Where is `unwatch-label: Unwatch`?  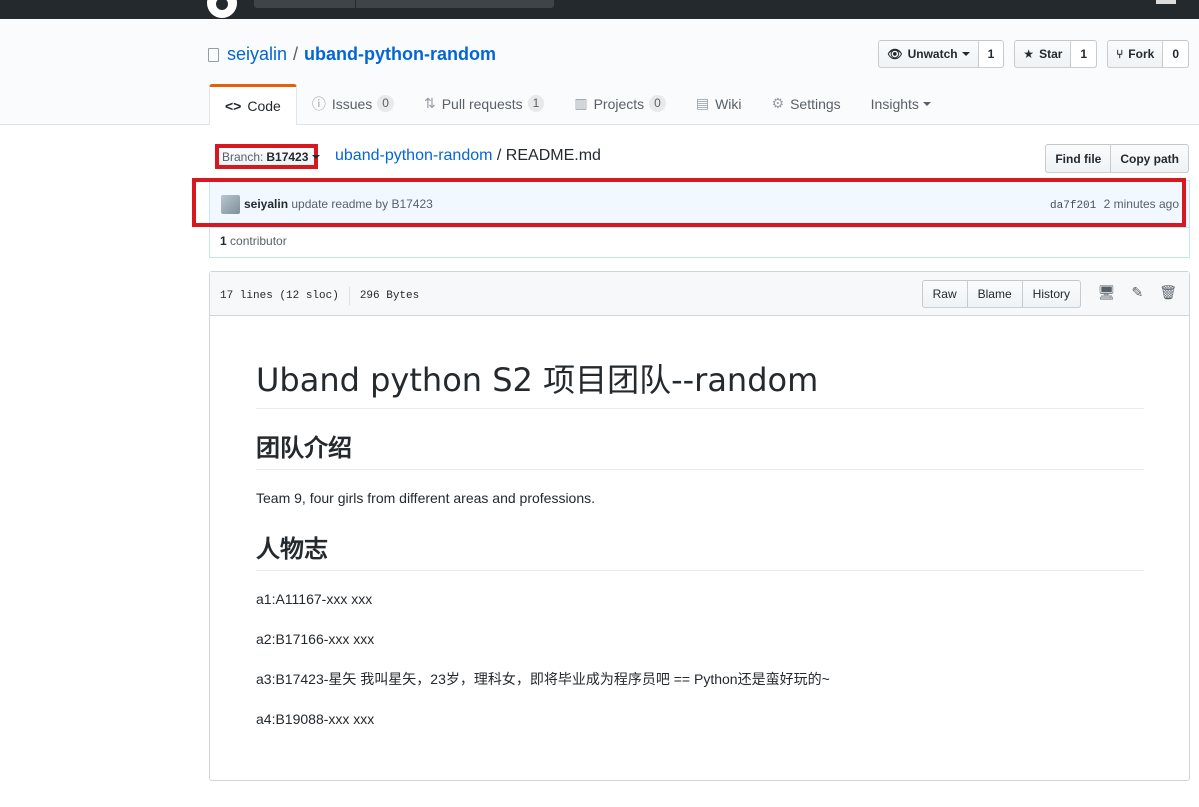
unwatch-label: Unwatch is located at coordinates (932, 54).